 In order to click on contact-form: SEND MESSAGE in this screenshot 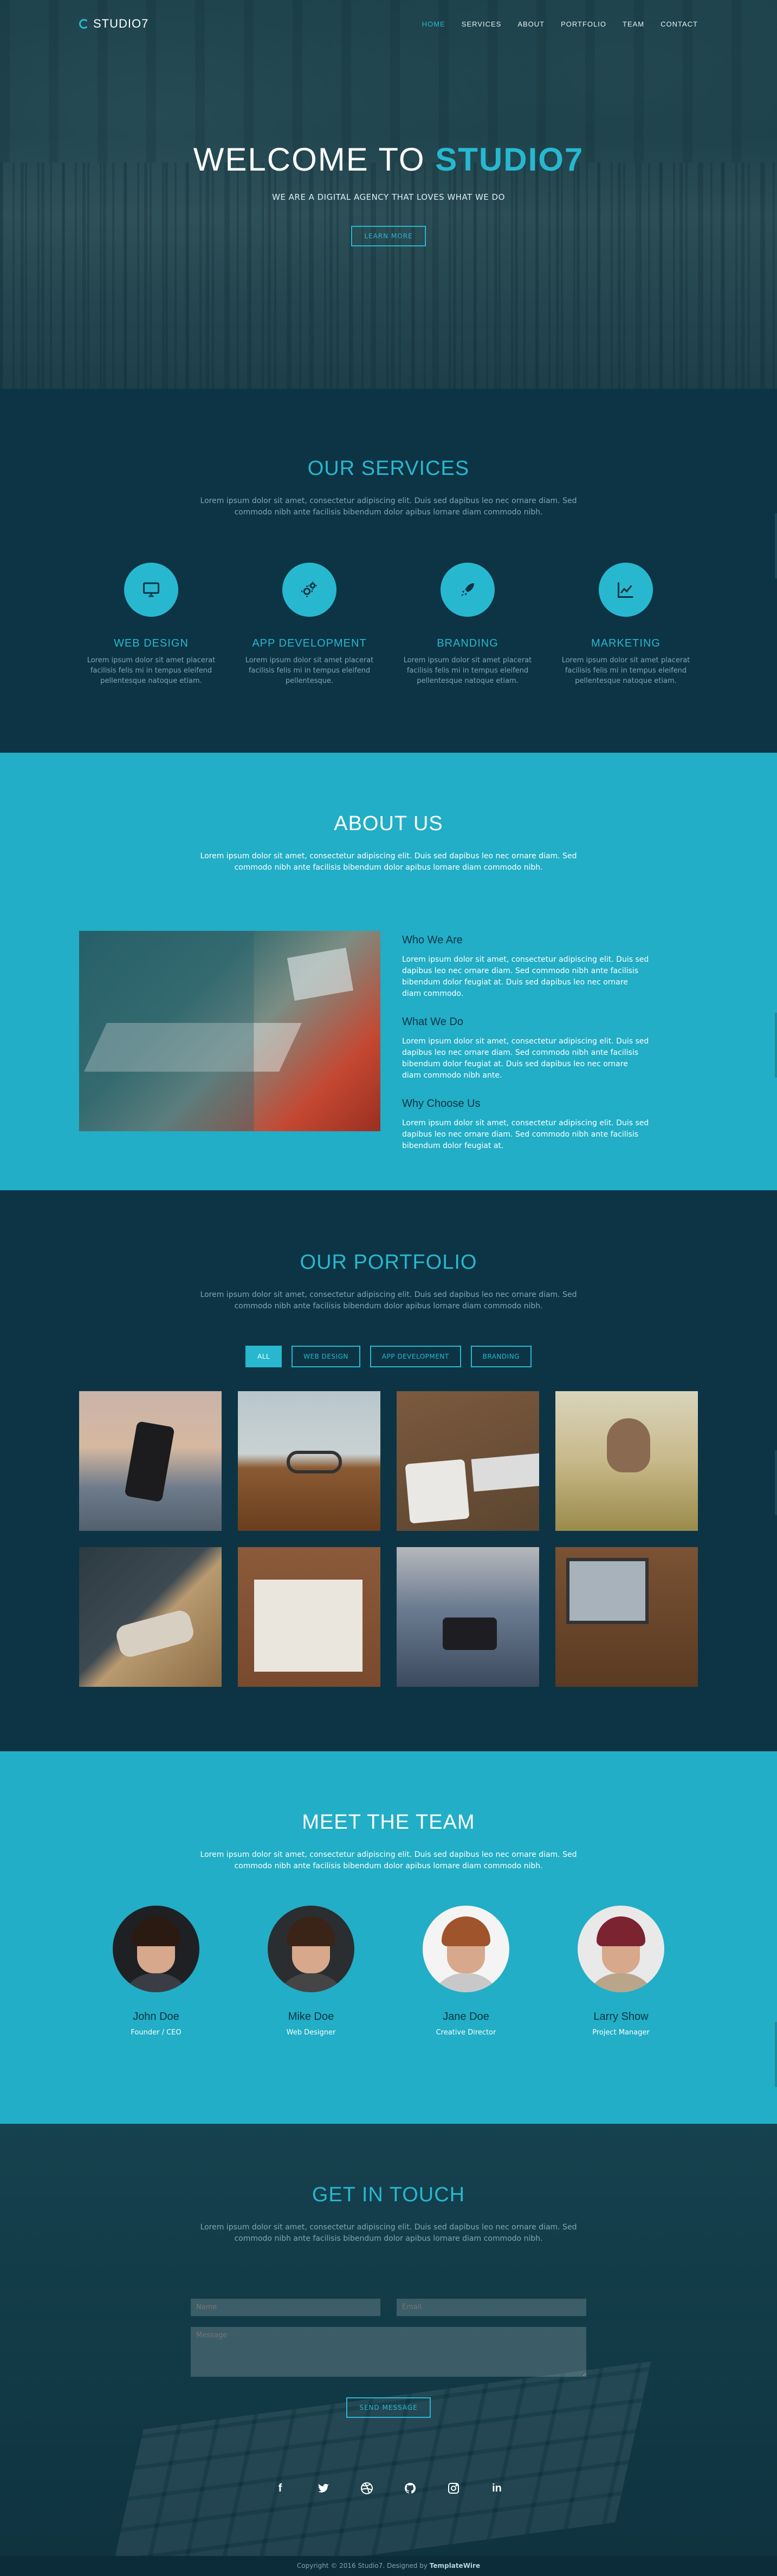, I will do `click(388, 2358)`.